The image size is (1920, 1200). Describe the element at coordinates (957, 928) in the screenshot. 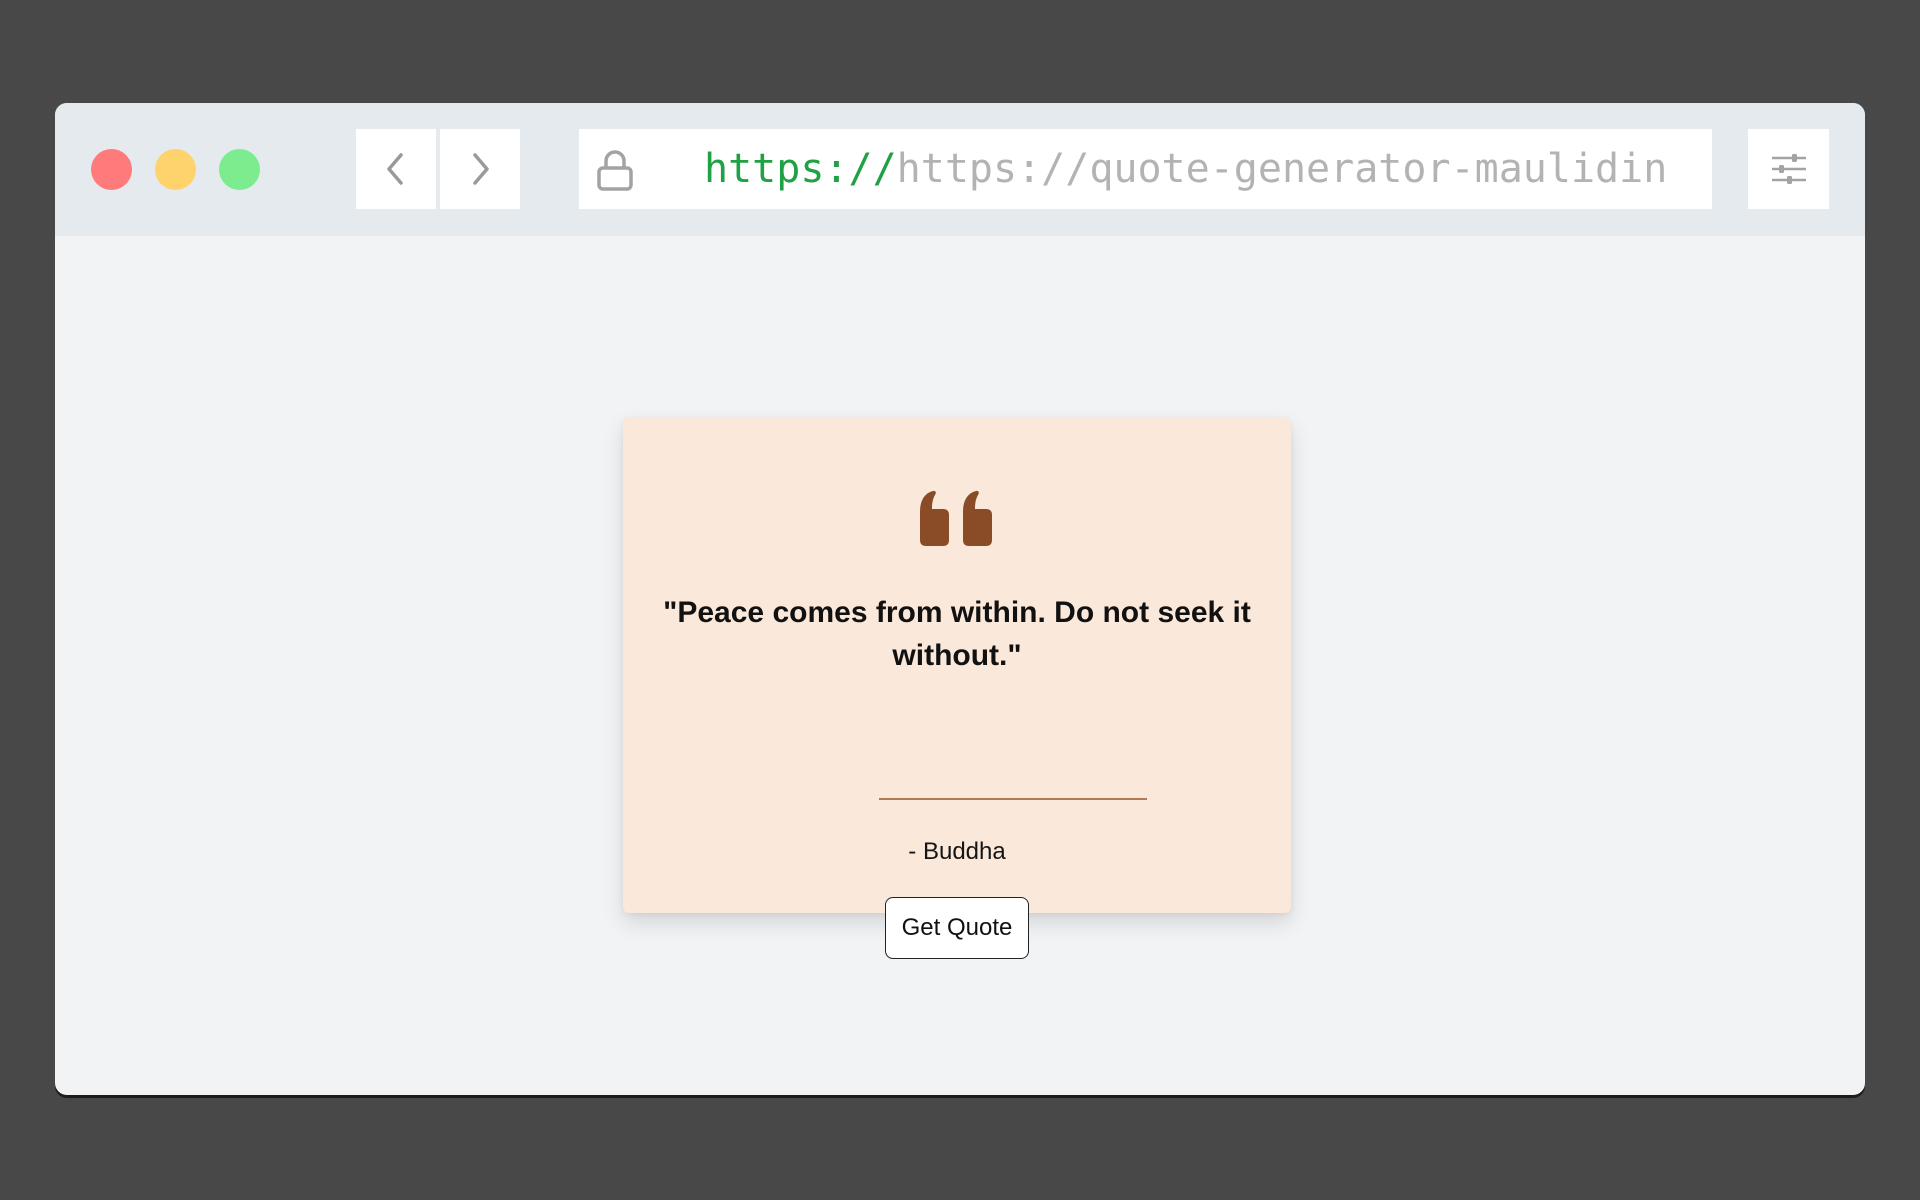

I see `get-quote-button: Get Quote` at that location.